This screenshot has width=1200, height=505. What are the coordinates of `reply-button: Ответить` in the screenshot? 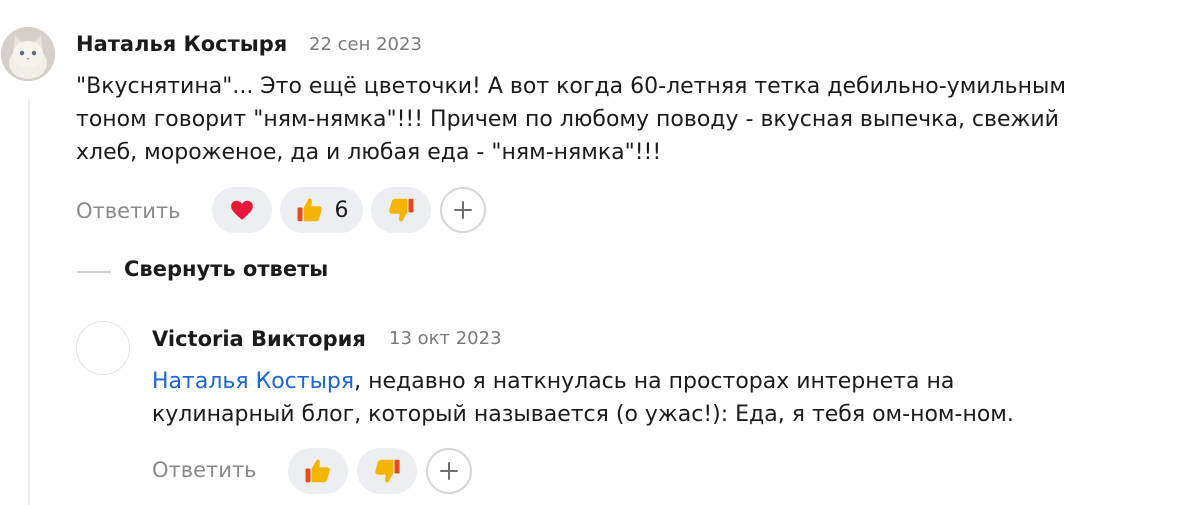 It's located at (128, 211).